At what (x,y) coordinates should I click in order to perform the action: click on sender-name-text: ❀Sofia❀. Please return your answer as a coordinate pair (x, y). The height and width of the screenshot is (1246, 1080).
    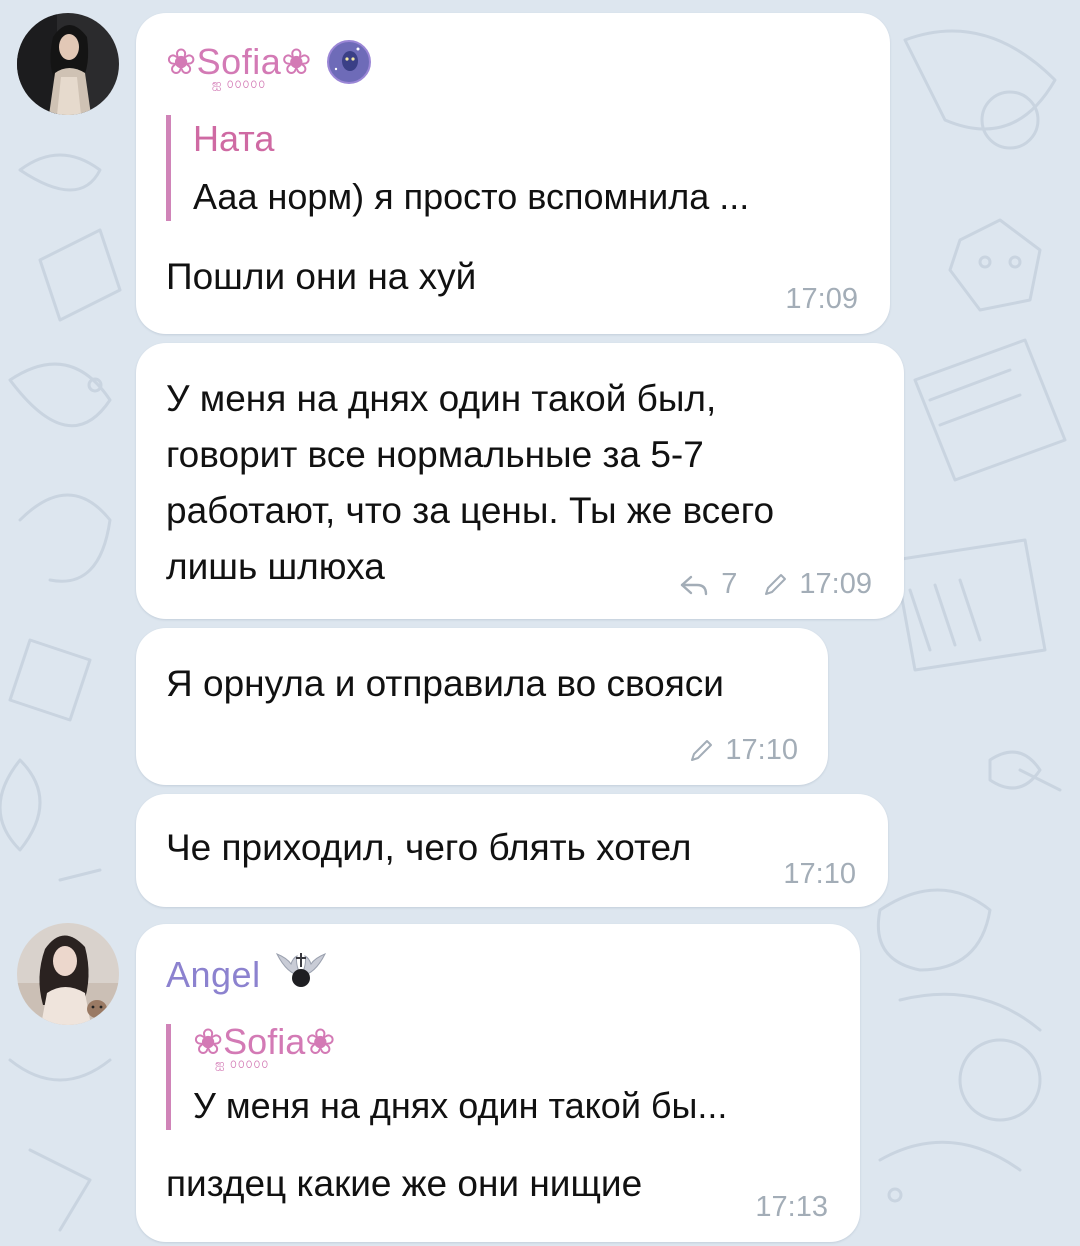
    Looking at the image, I should click on (239, 61).